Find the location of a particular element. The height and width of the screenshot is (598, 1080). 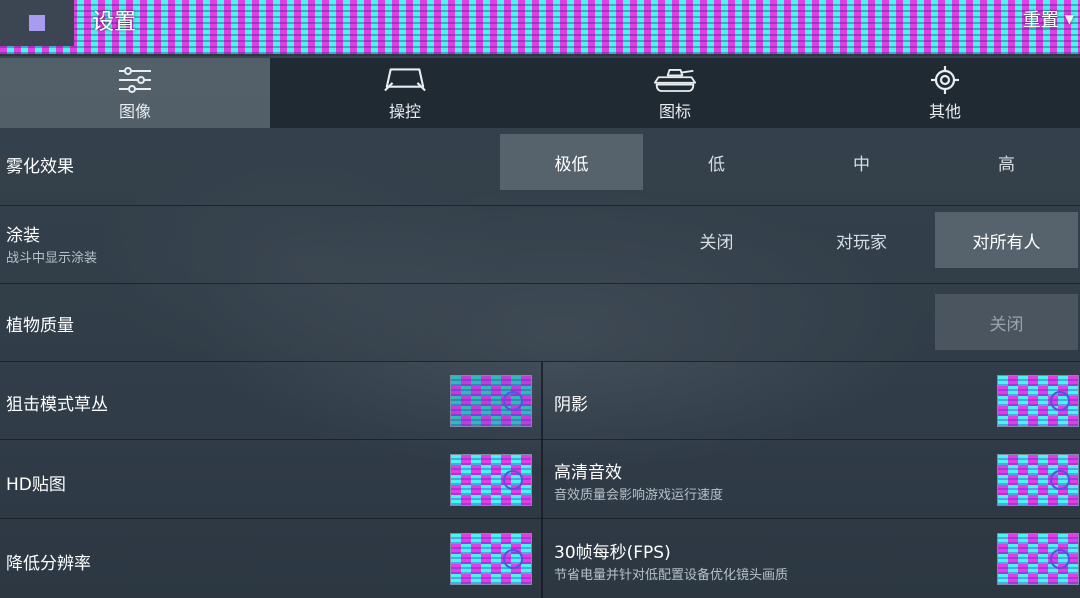

controller-icon is located at coordinates (405, 80).